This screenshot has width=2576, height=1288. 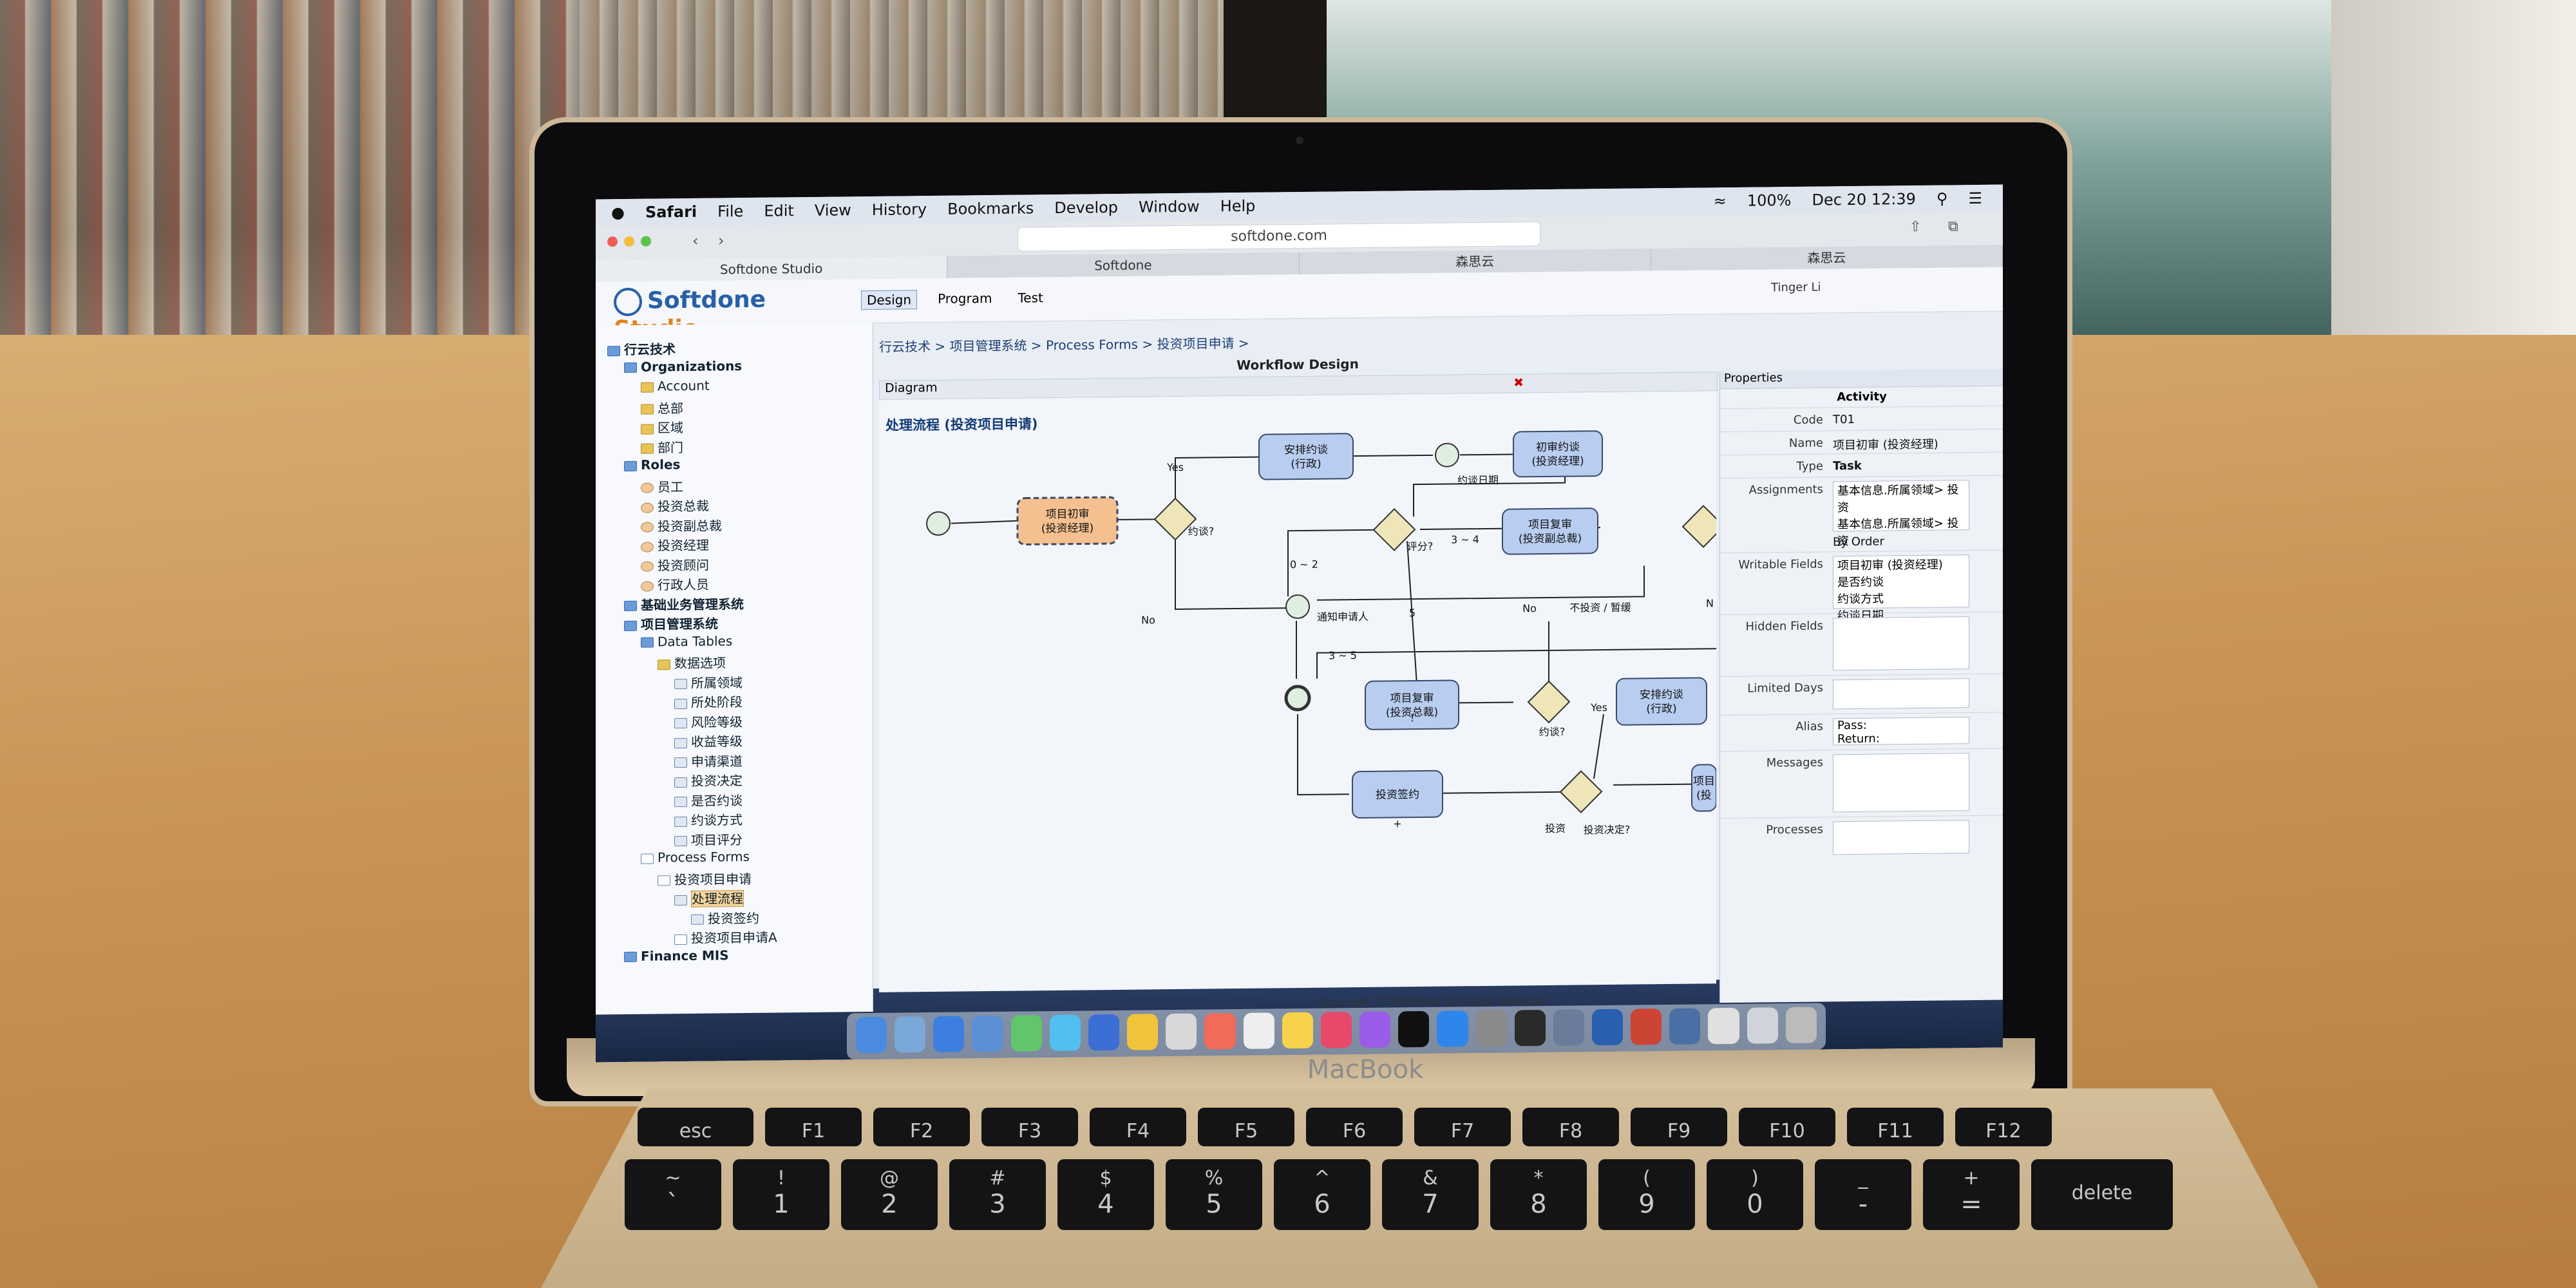 What do you see at coordinates (772, 269) in the screenshot?
I see `tab-softdone-studio: Softdone Studio` at bounding box center [772, 269].